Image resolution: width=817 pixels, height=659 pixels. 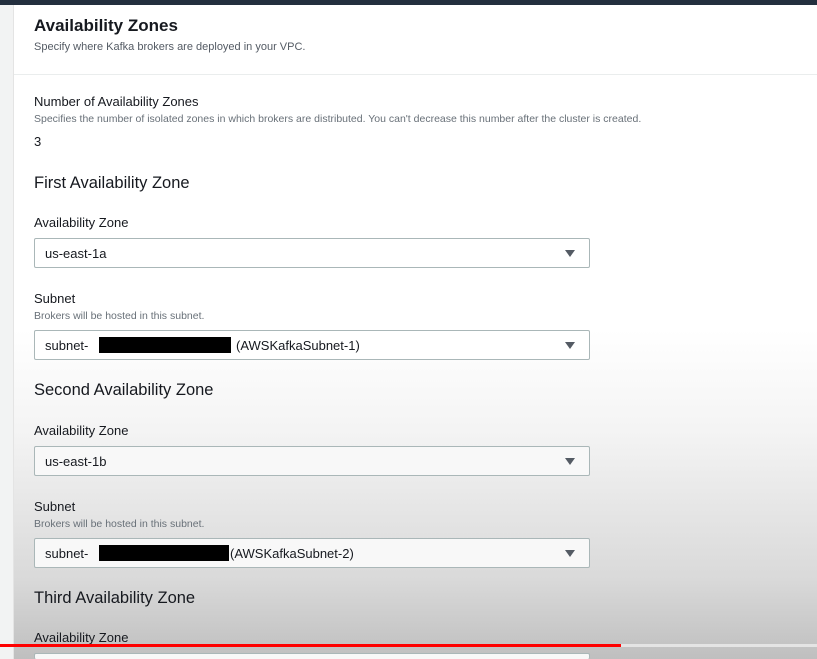 I want to click on first-zone-subnet-select: subnet- (AWSKafkaSubnet-1), so click(x=312, y=345).